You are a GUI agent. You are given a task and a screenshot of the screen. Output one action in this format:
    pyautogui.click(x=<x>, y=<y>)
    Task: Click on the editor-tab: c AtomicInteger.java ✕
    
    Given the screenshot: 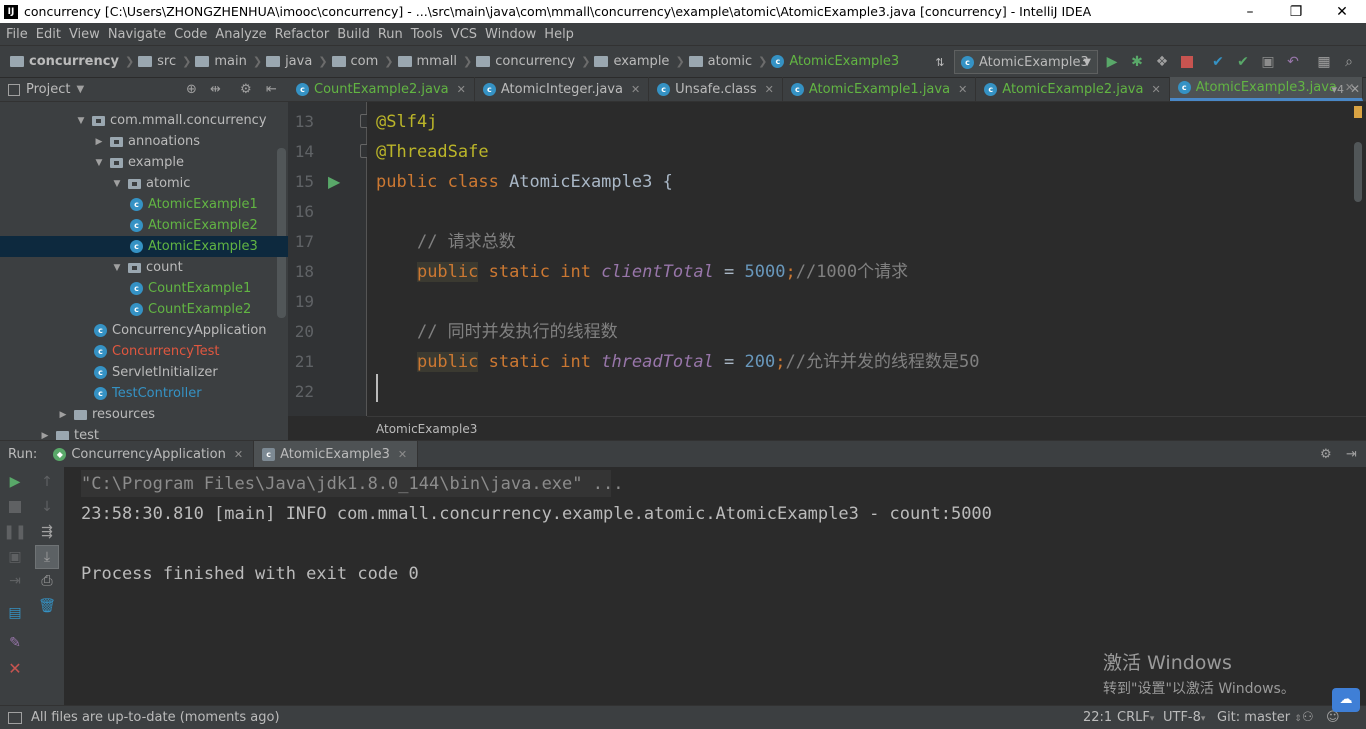 What is the action you would take?
    pyautogui.click(x=562, y=89)
    